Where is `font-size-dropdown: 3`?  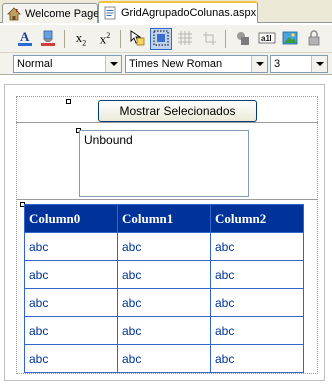 font-size-dropdown: 3 is located at coordinates (299, 64).